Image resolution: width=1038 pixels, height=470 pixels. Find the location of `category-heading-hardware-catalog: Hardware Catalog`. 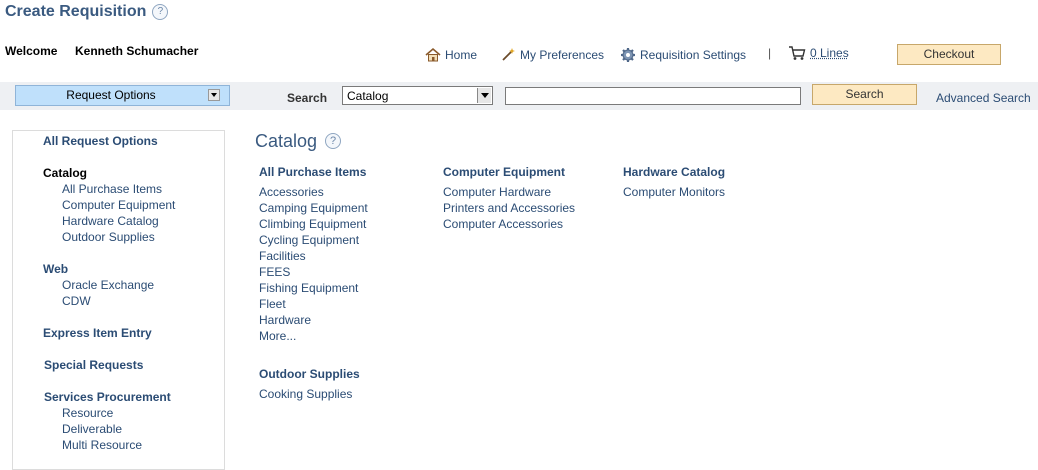

category-heading-hardware-catalog: Hardware Catalog is located at coordinates (674, 172).